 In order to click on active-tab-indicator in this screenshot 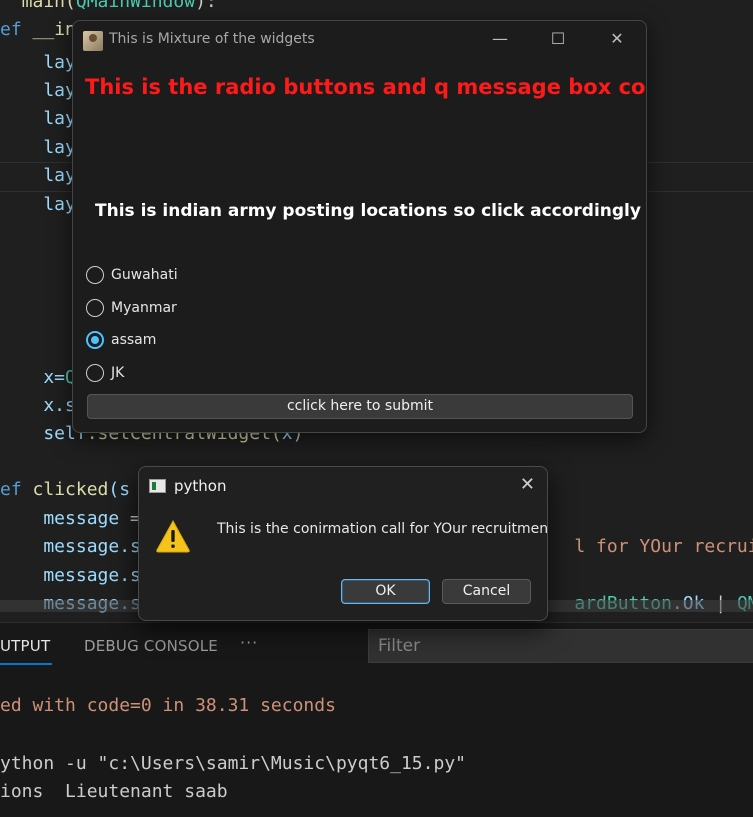, I will do `click(26, 664)`.